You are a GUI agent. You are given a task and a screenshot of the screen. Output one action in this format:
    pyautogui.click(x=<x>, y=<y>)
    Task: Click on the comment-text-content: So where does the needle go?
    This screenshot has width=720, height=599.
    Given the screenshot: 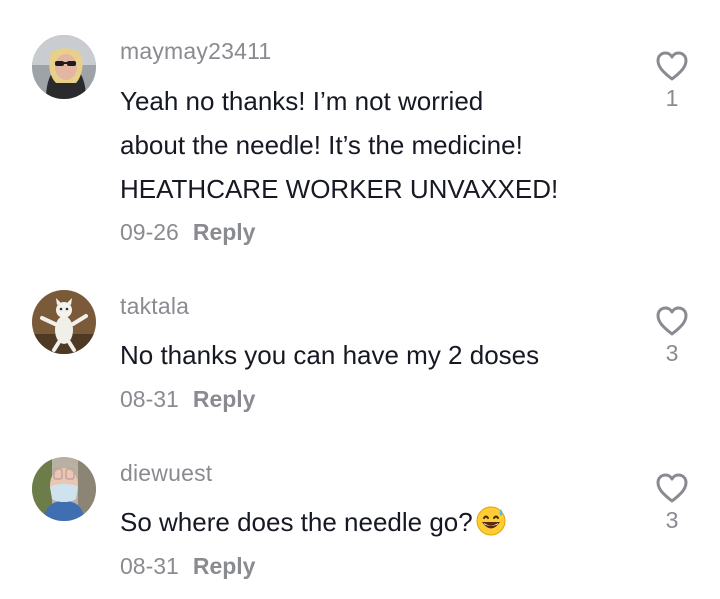 What is the action you would take?
    pyautogui.click(x=296, y=522)
    